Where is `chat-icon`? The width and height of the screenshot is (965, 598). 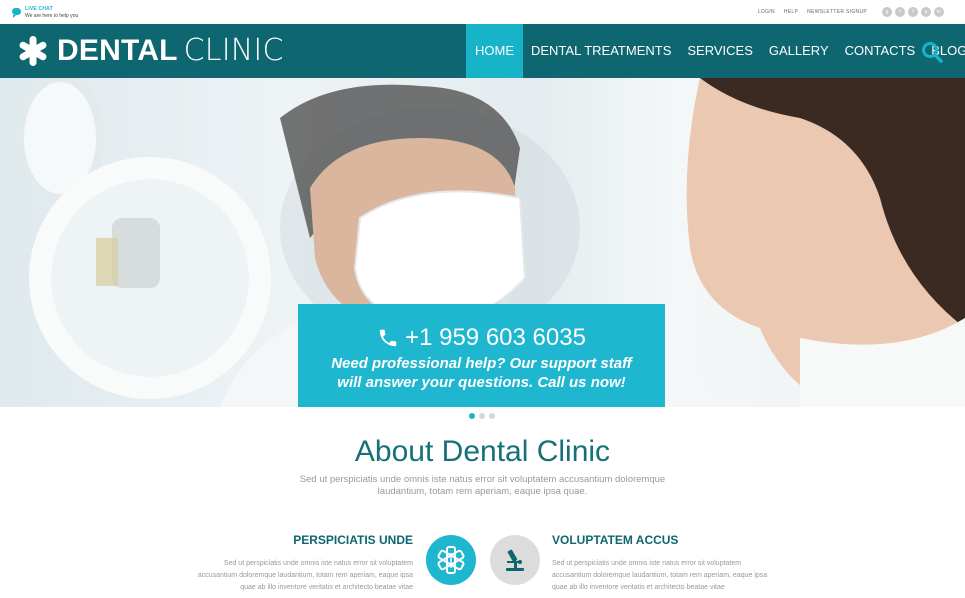
chat-icon is located at coordinates (16, 13).